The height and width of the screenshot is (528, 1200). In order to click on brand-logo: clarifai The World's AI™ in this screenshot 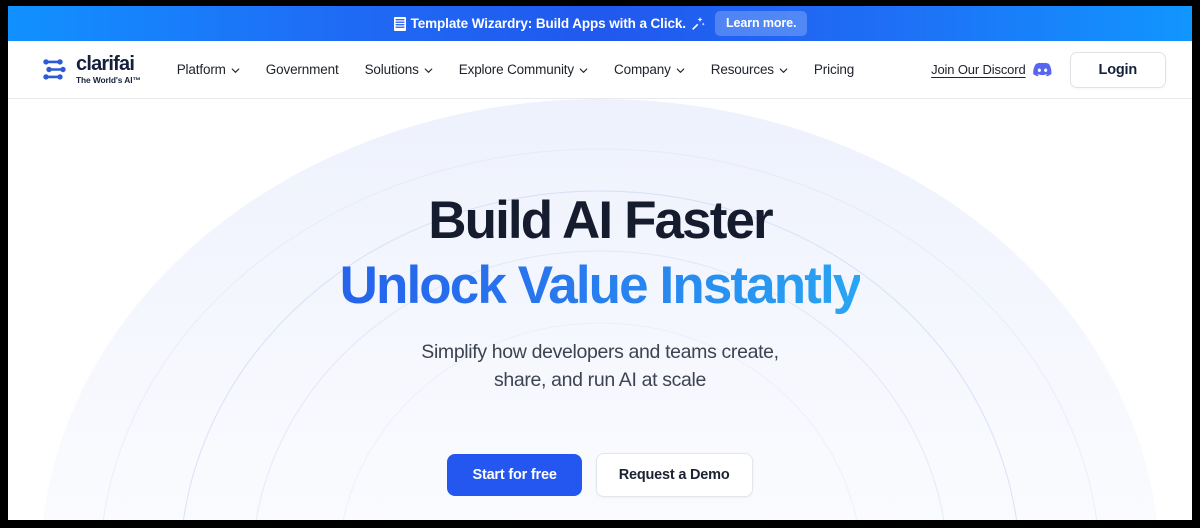, I will do `click(91, 69)`.